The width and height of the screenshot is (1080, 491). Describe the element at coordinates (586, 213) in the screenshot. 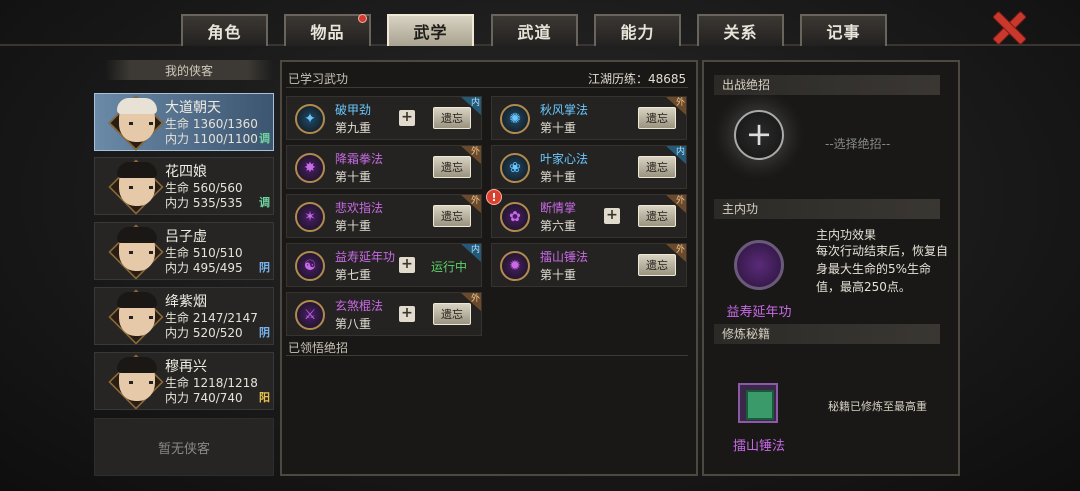

I see `skill-card: ✿ 断情掌 第六重 + 遗忘外!` at that location.